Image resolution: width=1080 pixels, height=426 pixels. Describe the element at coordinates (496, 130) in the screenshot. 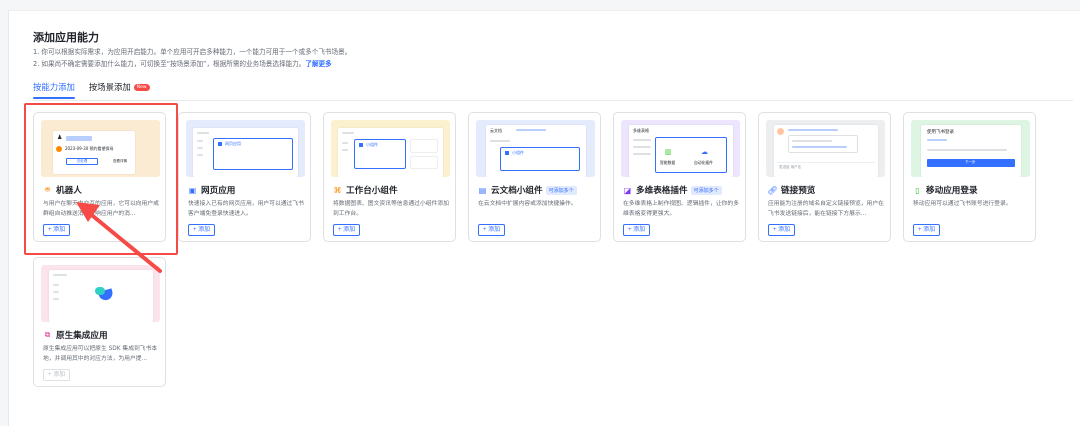

I see `preview-doc-label: 云文档` at that location.